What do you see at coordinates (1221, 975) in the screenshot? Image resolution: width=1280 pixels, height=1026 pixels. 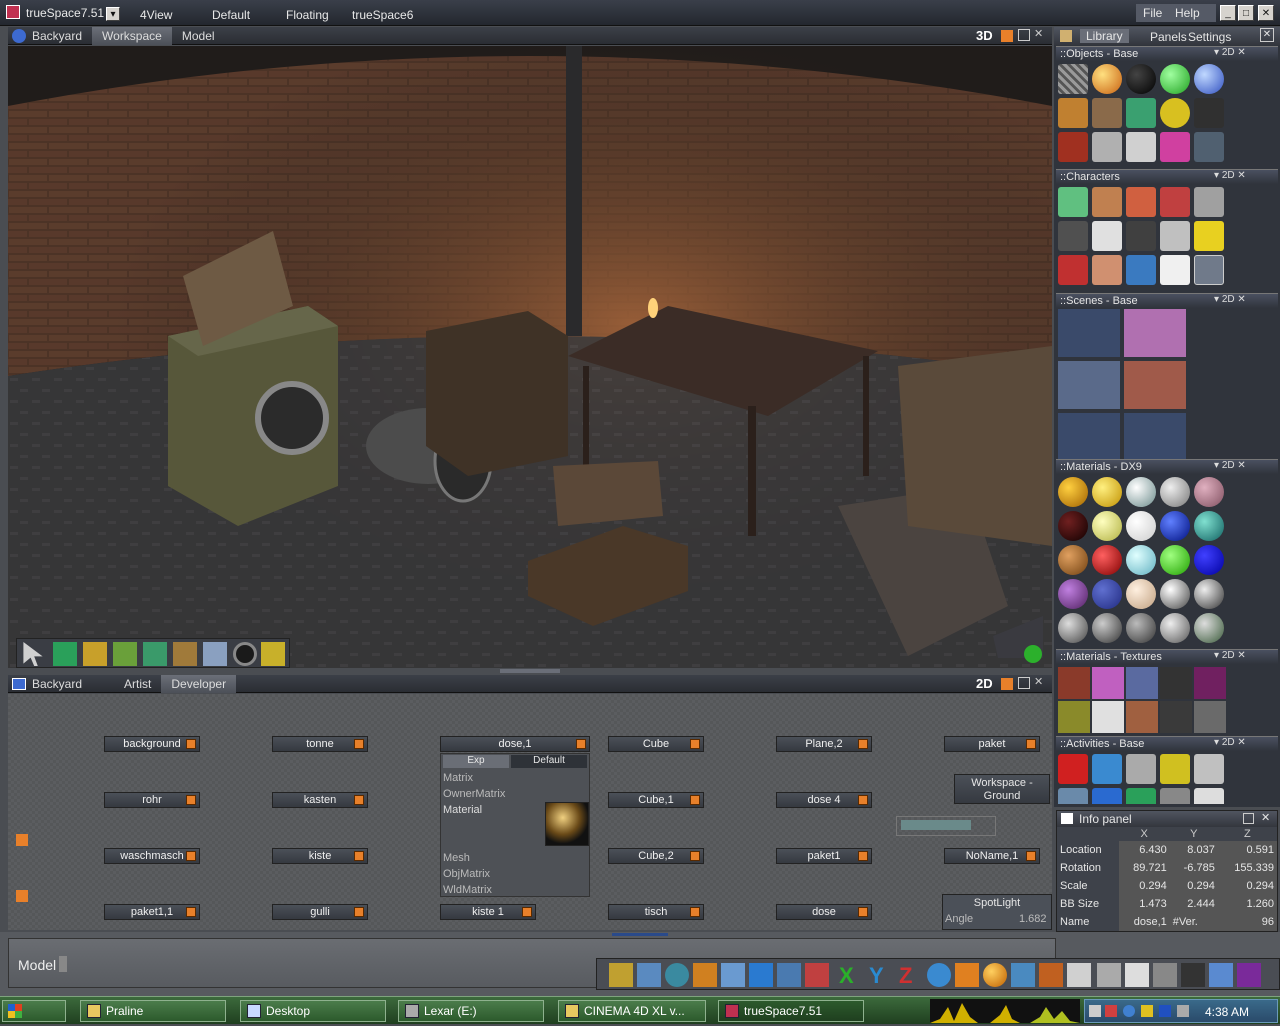 I see `people-icon` at bounding box center [1221, 975].